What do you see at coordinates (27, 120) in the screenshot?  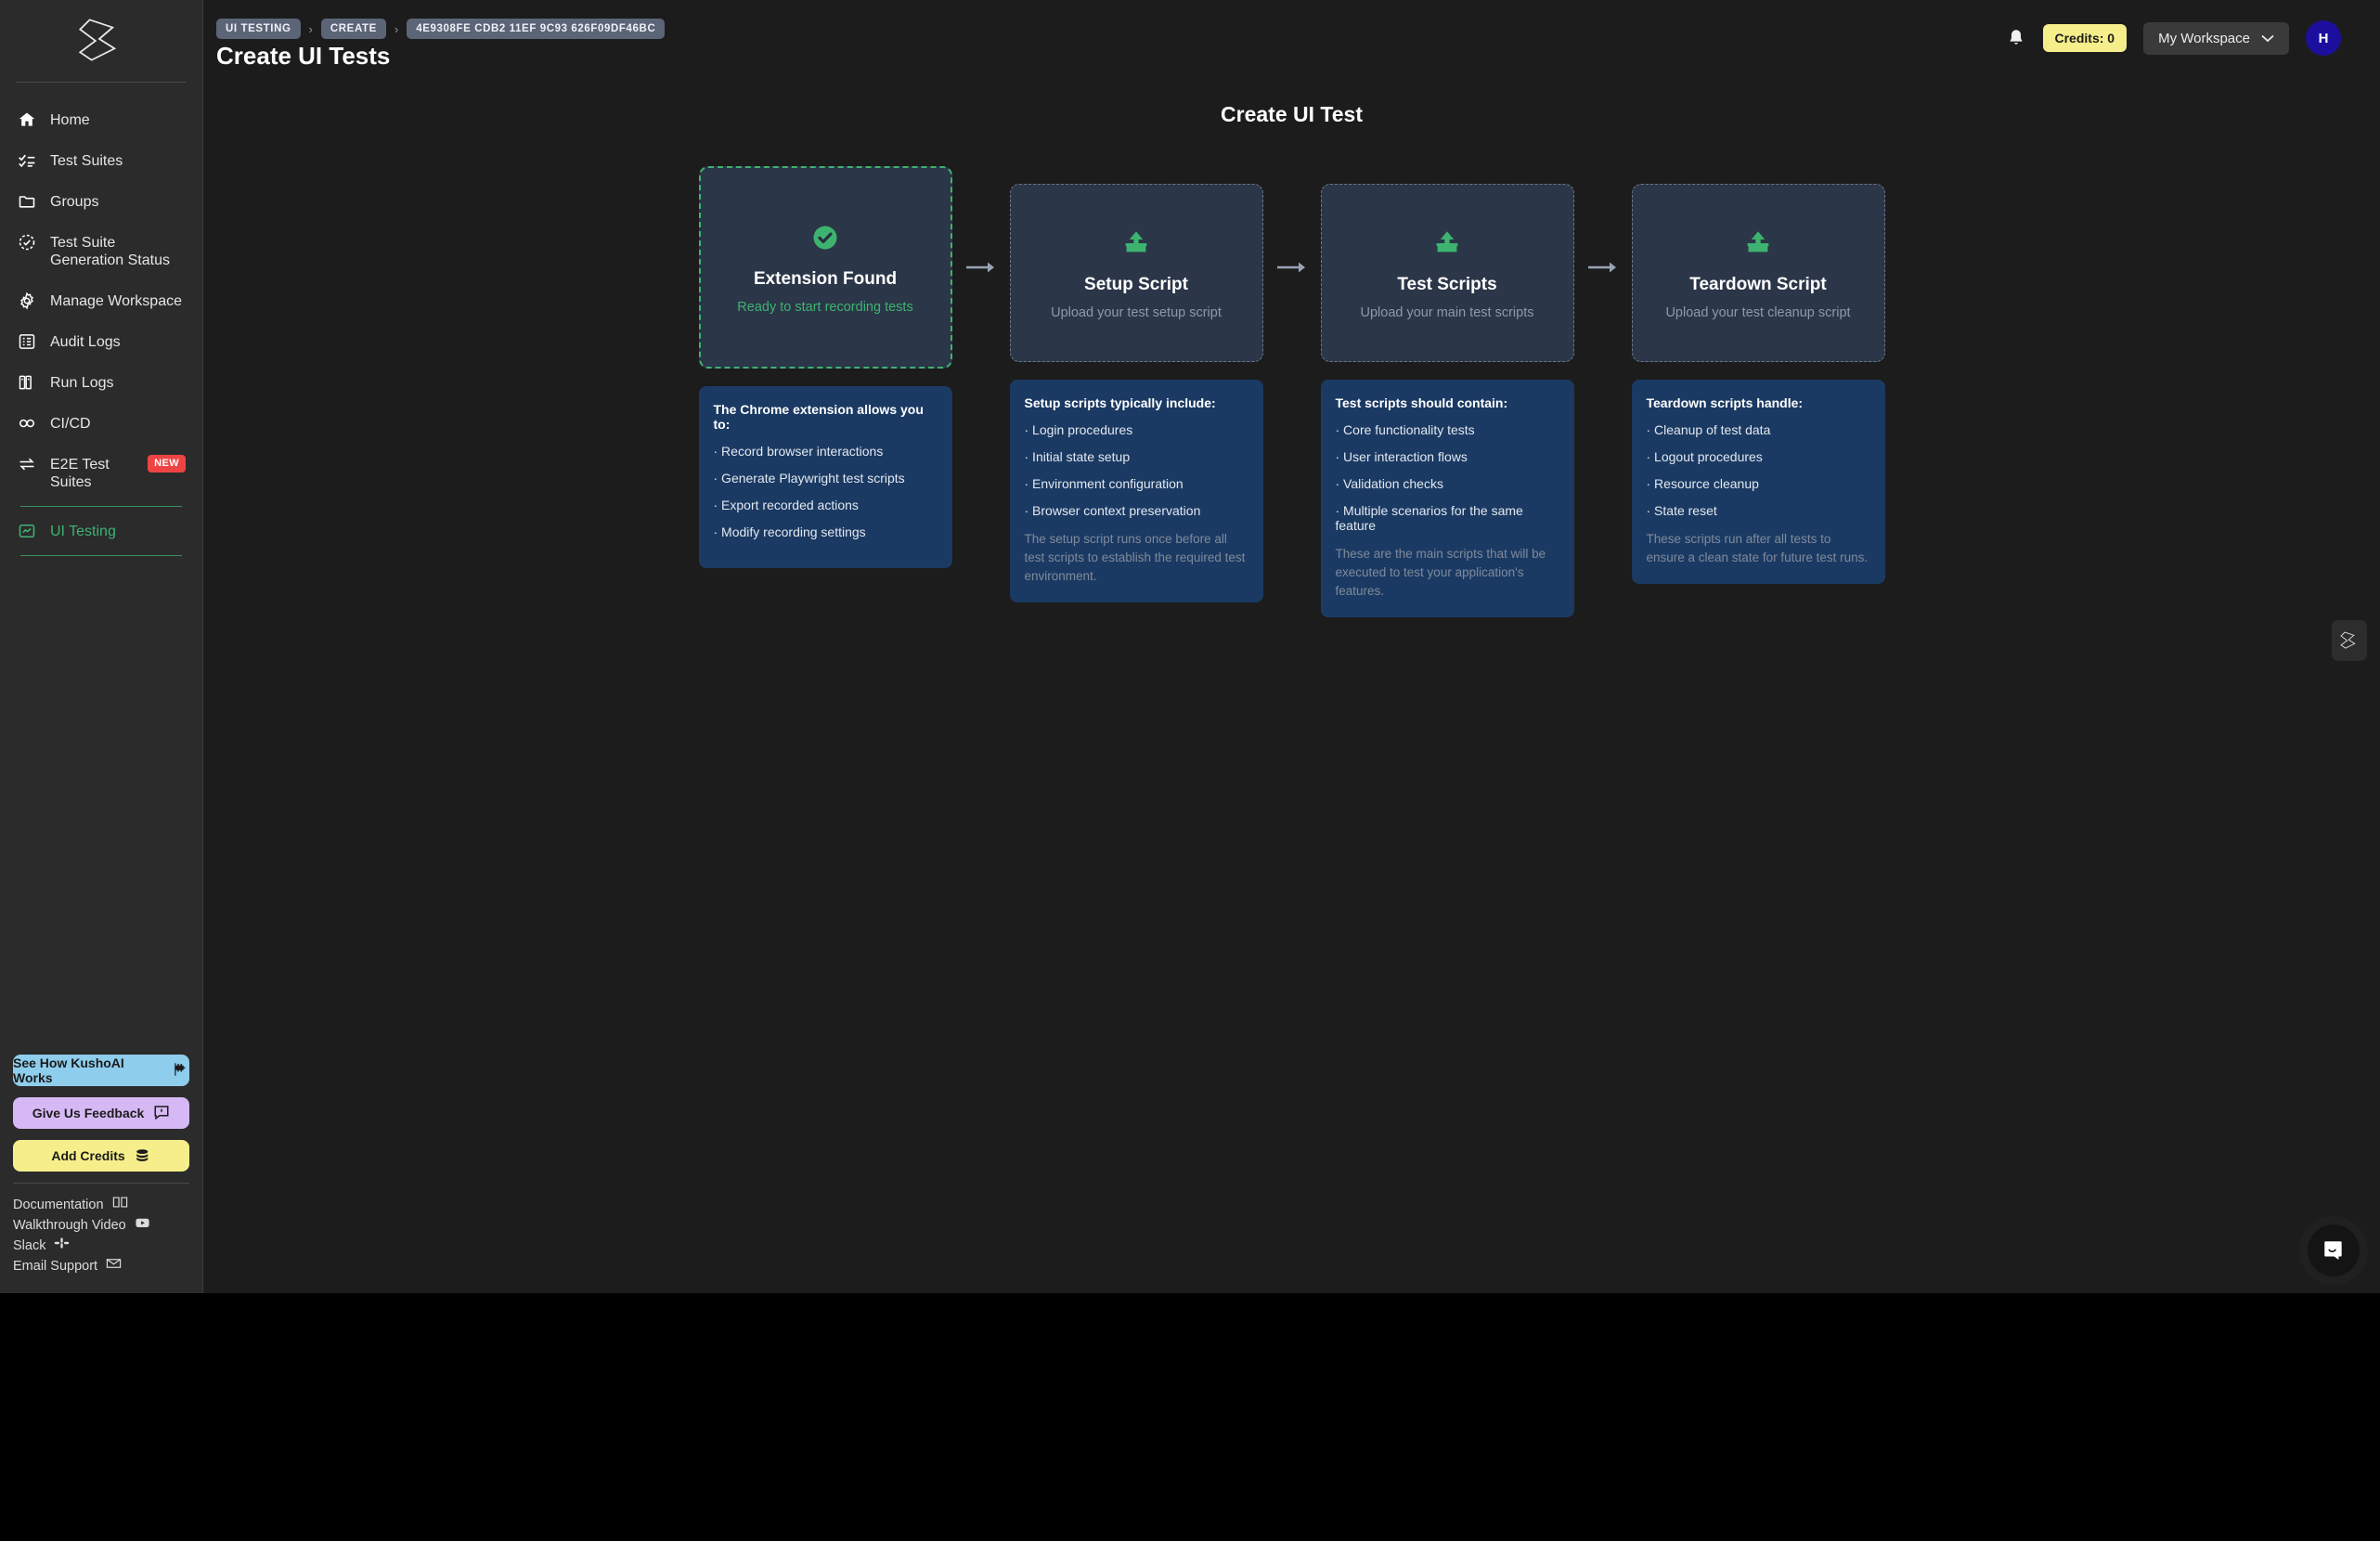 I see `home-icon` at bounding box center [27, 120].